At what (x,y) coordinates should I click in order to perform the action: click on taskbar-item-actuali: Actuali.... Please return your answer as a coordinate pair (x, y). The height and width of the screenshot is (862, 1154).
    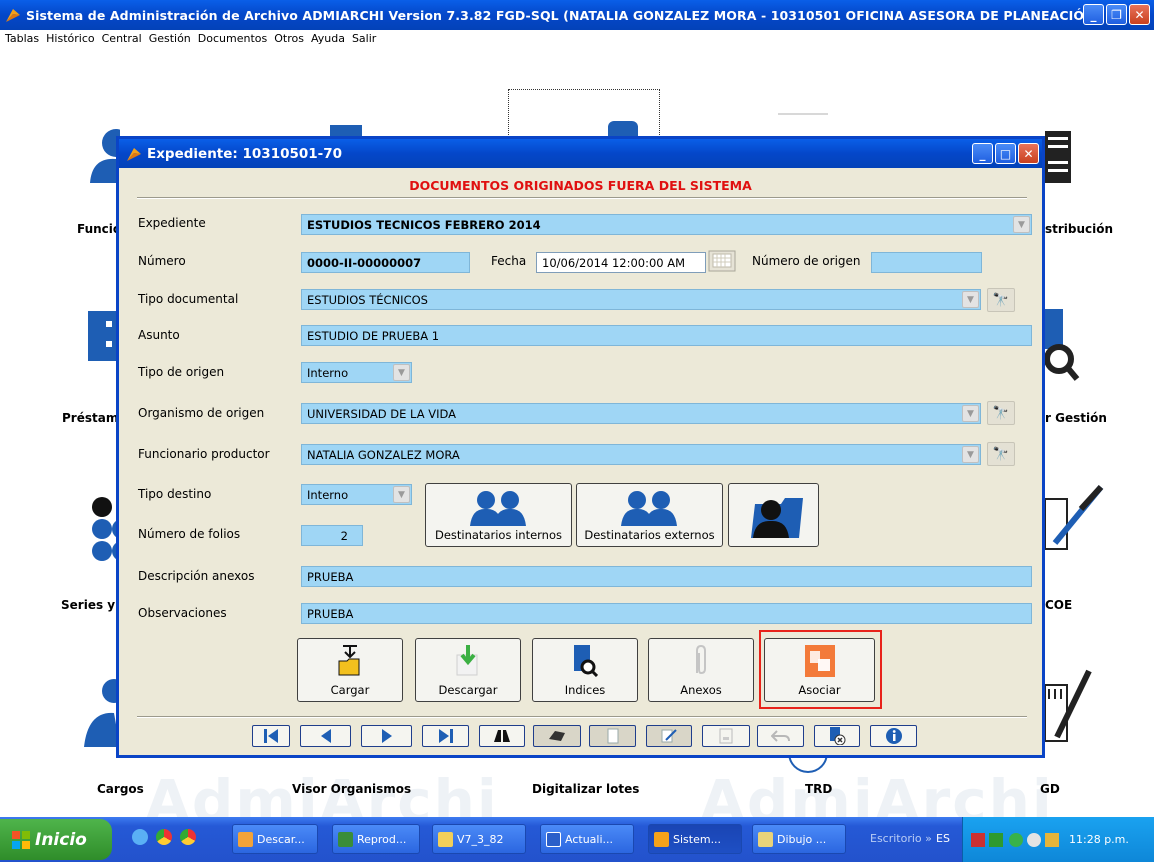
    Looking at the image, I should click on (587, 839).